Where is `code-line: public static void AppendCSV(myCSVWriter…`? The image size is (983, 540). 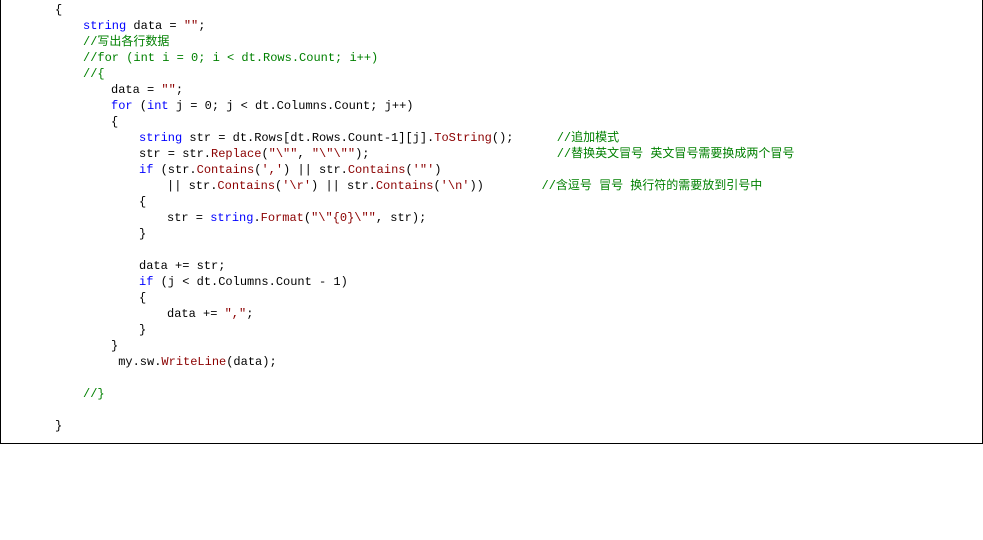 code-line: public static void AppendCSV(myCSVWriter… is located at coordinates (264, 1).